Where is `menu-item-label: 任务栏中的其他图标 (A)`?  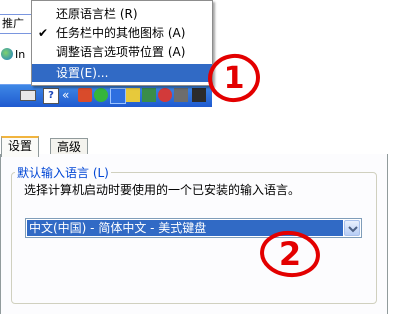 menu-item-label: 任务栏中的其他图标 (A) is located at coordinates (121, 33).